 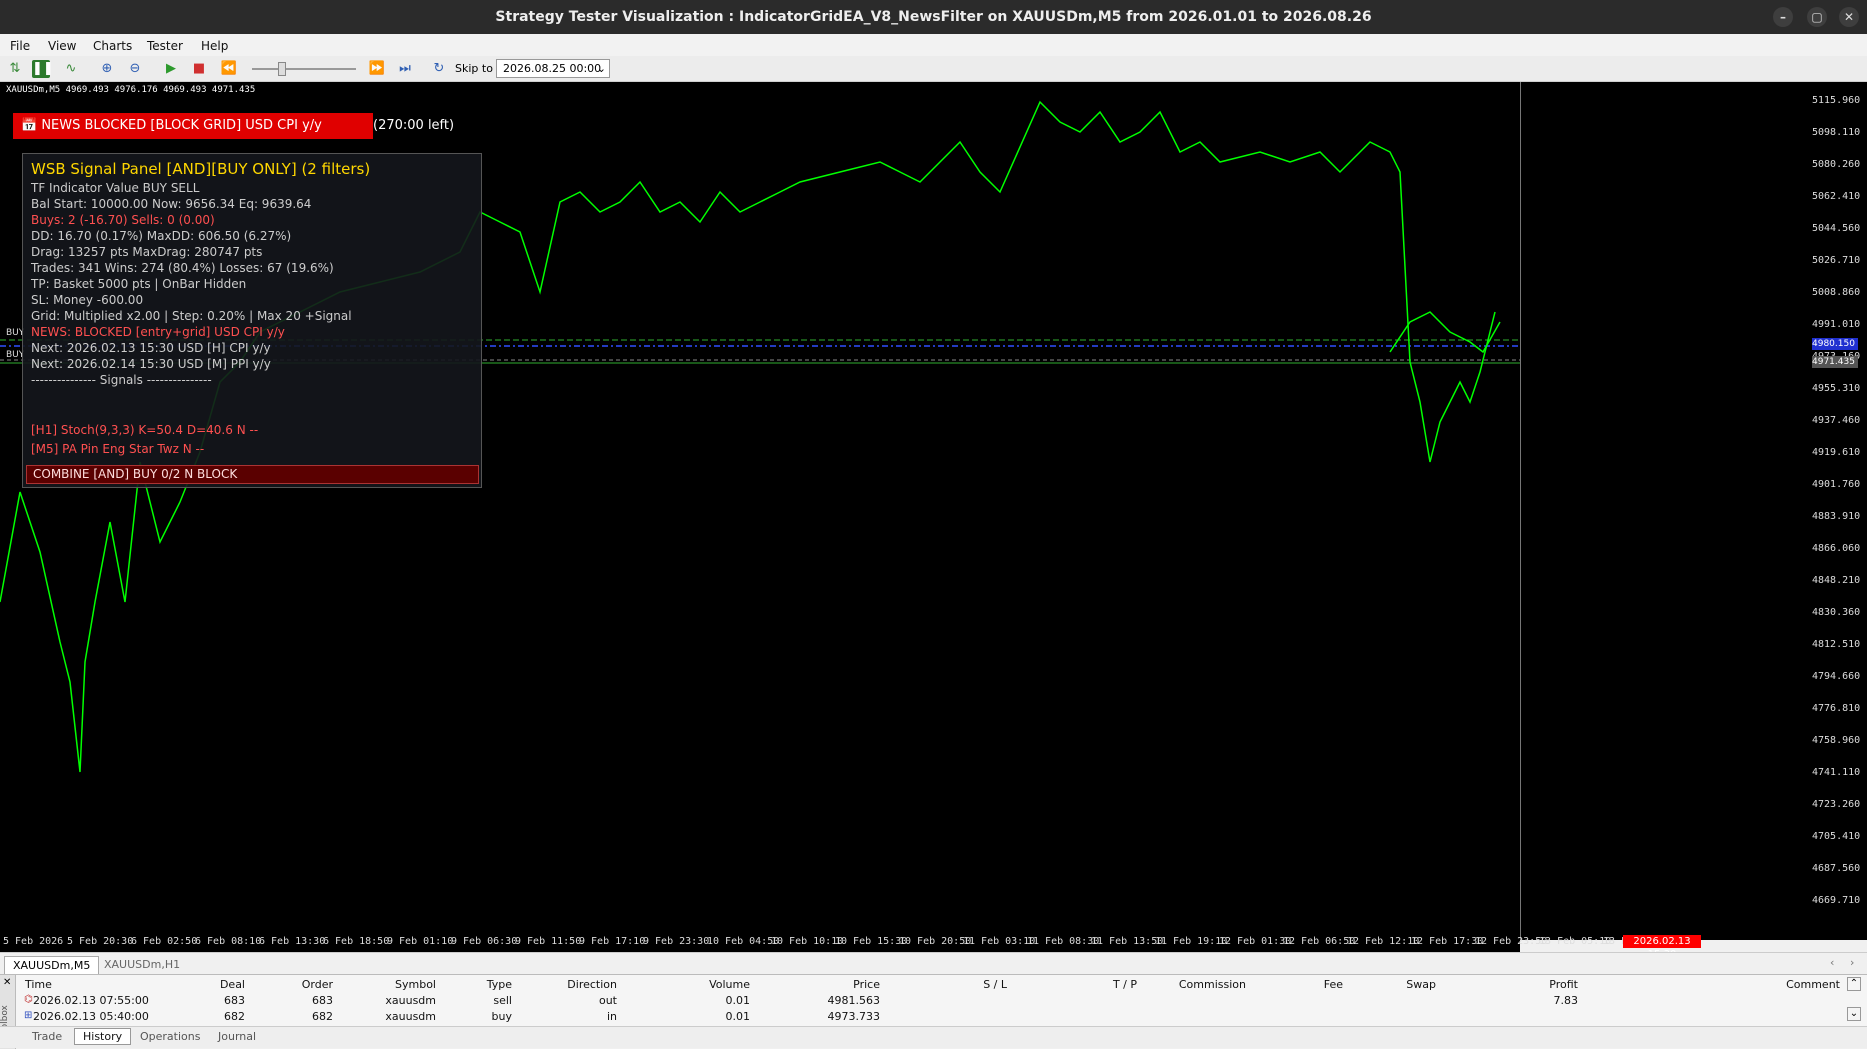 I want to click on price-label: 4776.810, so click(x=1836, y=708).